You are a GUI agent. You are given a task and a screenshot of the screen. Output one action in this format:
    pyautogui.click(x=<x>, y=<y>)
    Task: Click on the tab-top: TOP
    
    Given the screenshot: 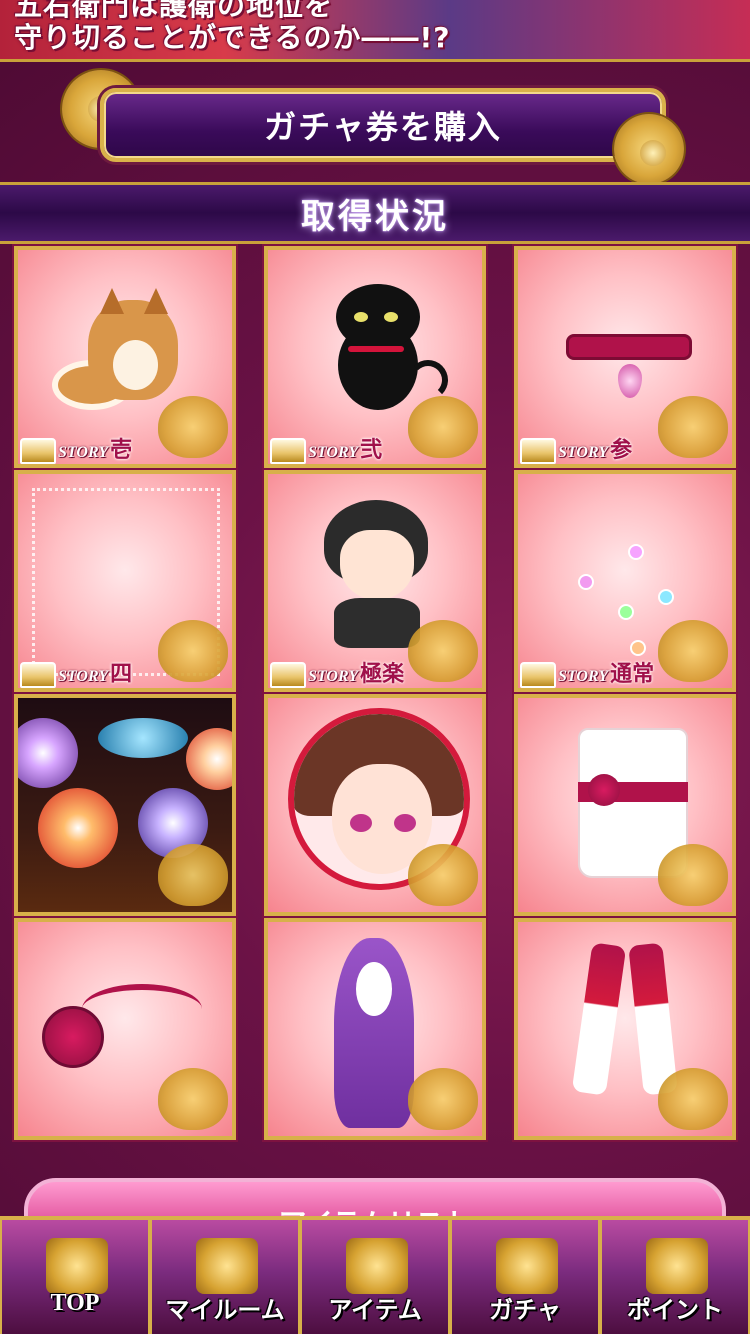 What is the action you would take?
    pyautogui.click(x=75, y=1277)
    